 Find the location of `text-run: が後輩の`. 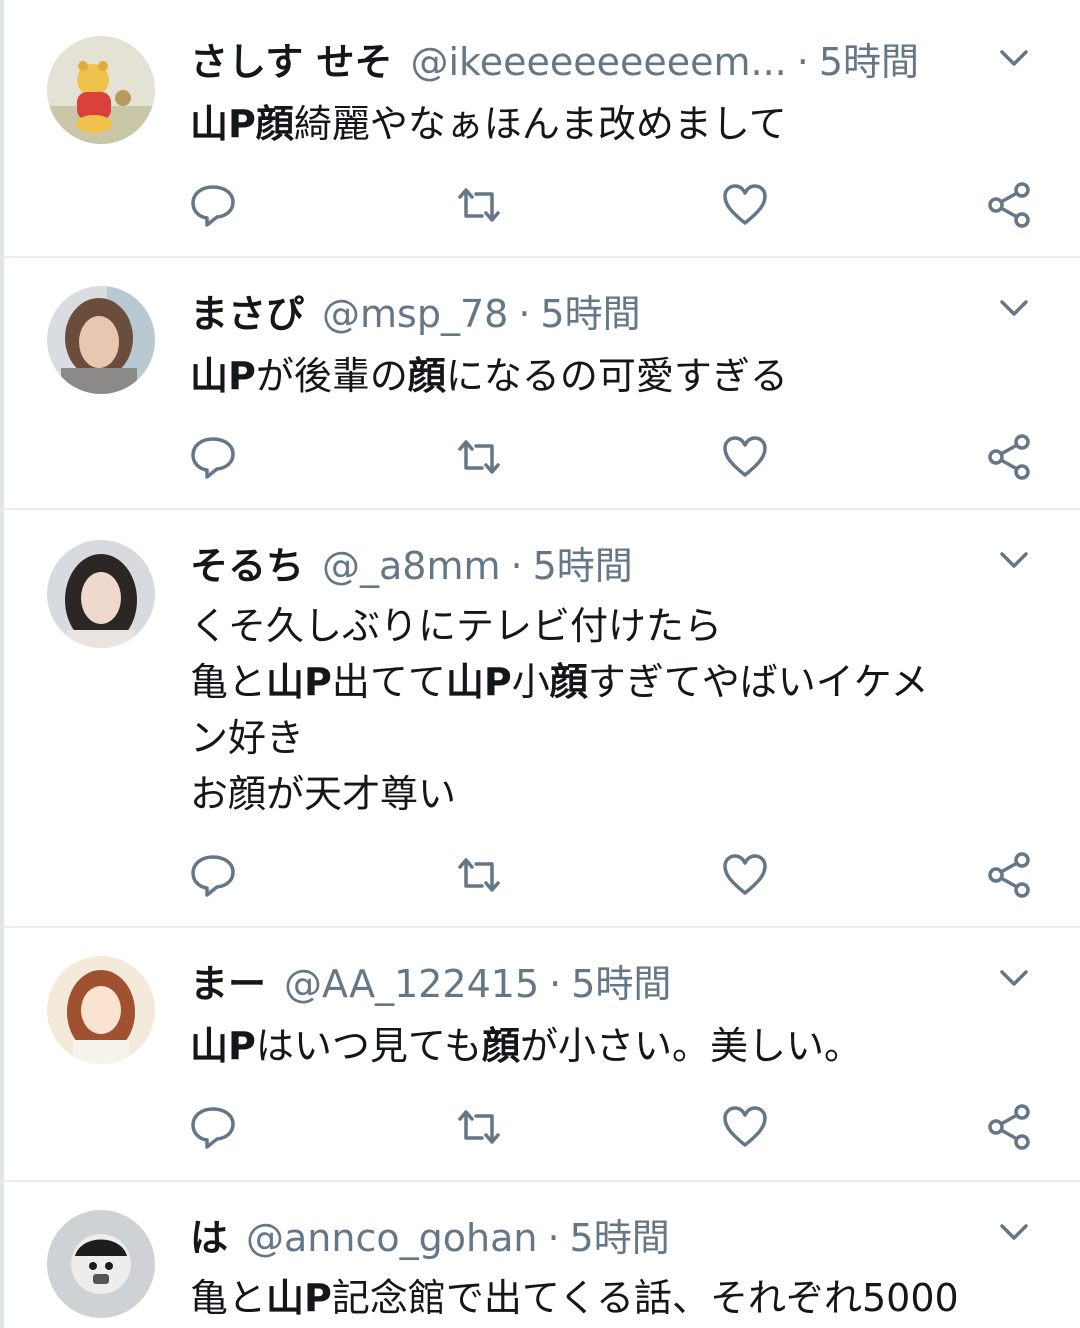

text-run: が後輩の is located at coordinates (331, 376).